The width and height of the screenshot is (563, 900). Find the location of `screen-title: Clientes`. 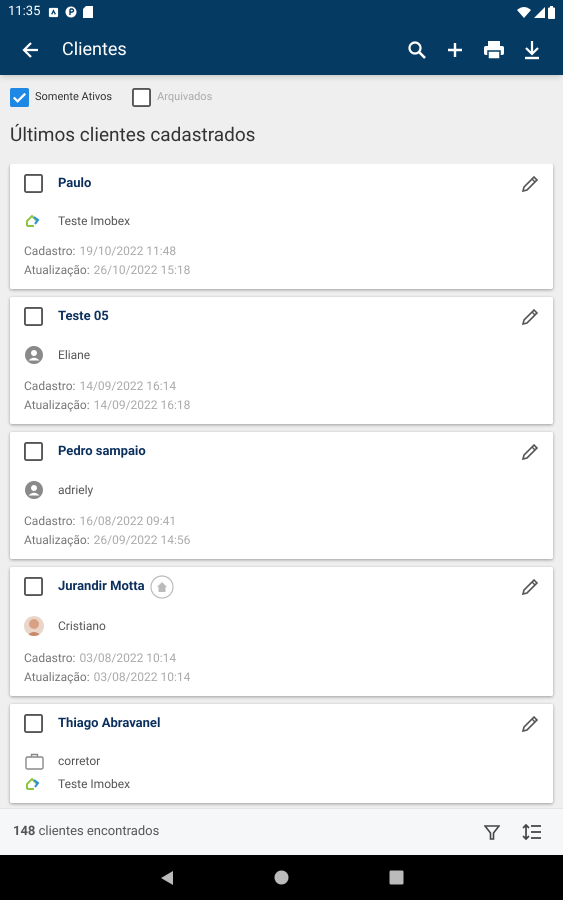

screen-title: Clientes is located at coordinates (94, 50).